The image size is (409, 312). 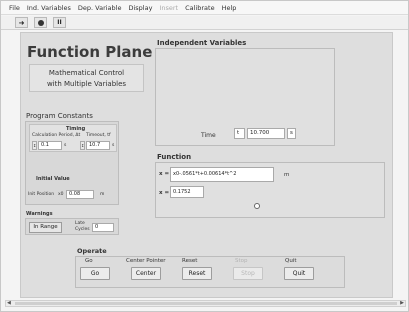 I want to click on time-label: Time, so click(x=208, y=135).